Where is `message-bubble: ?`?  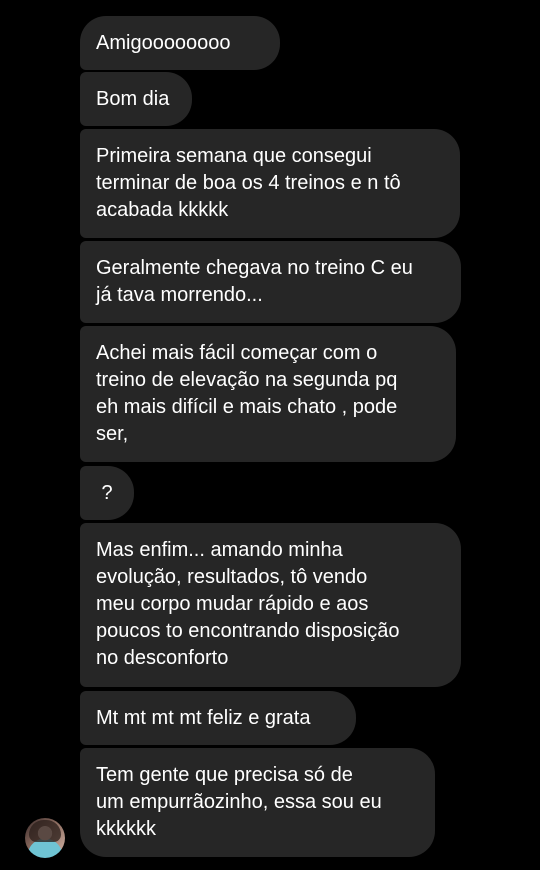 message-bubble: ? is located at coordinates (107, 493).